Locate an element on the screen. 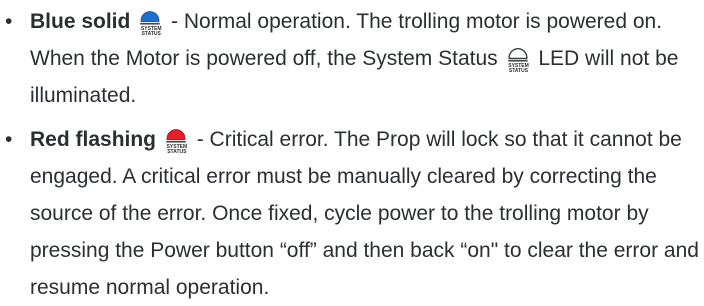 The width and height of the screenshot is (704, 306). system-status-led-red-icon: SYSTEM STATUS is located at coordinates (177, 139).